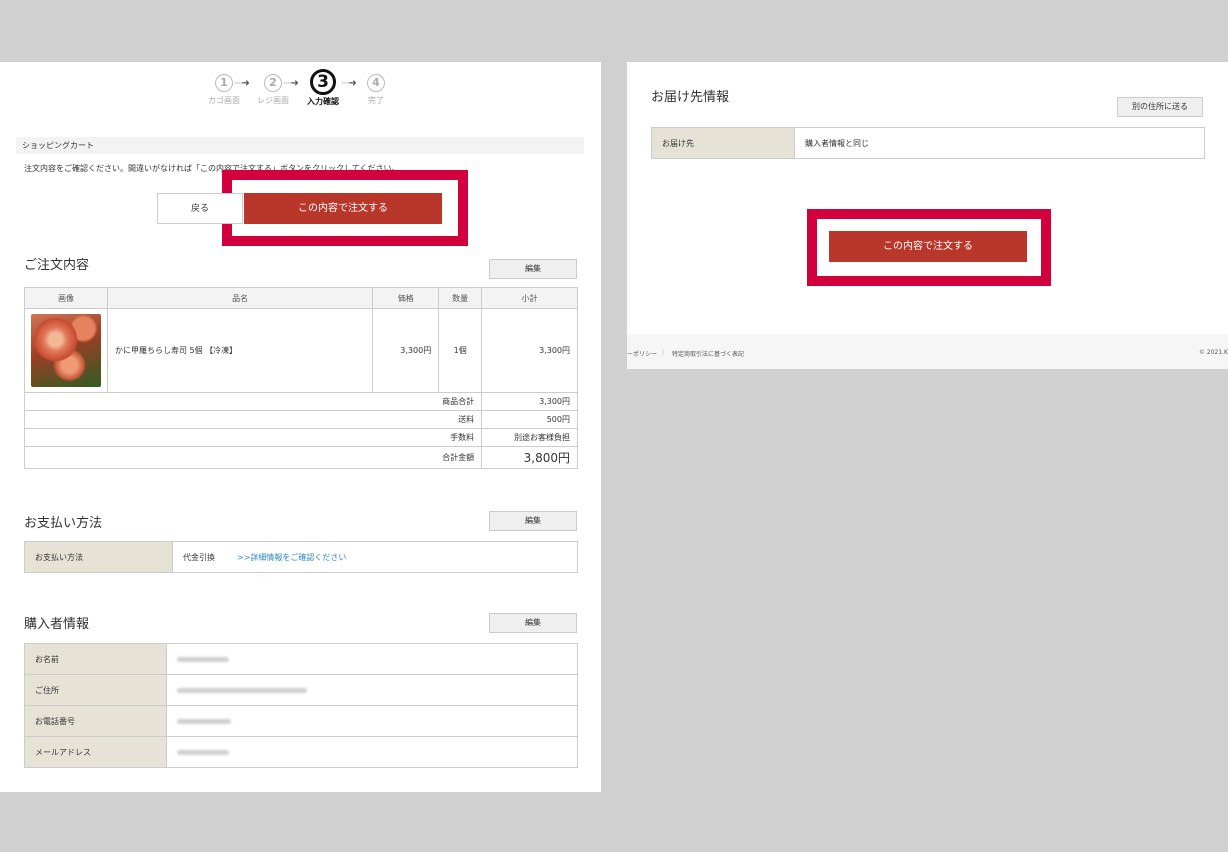 The width and height of the screenshot is (1228, 852). Describe the element at coordinates (533, 623) in the screenshot. I see `edit-buyer-button: 編集` at that location.